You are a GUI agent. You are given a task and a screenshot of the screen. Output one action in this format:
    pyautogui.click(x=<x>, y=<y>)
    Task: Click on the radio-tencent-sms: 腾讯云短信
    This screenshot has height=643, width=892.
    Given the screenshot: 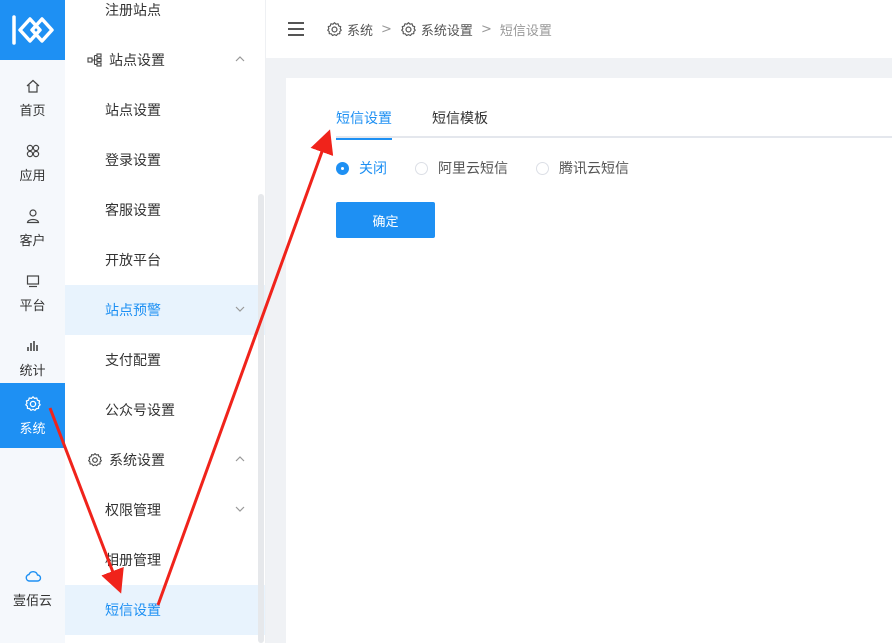 What is the action you would take?
    pyautogui.click(x=582, y=168)
    